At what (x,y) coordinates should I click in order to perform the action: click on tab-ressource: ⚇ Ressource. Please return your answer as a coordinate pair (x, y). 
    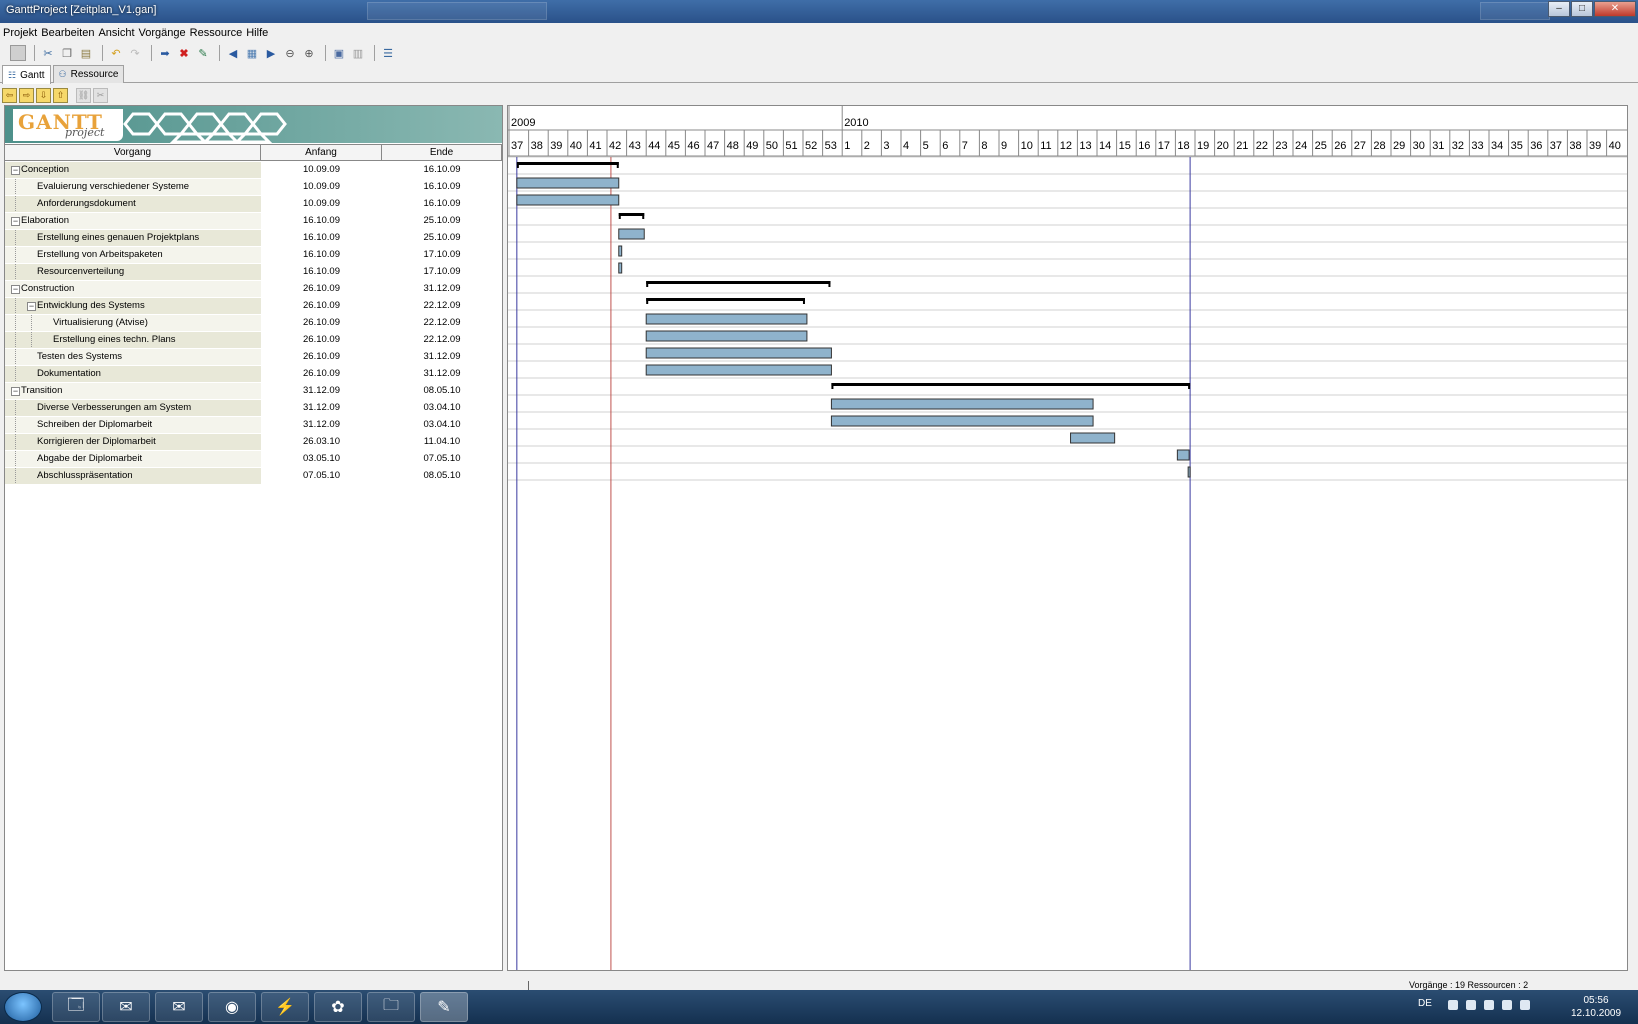
    Looking at the image, I should click on (88, 74).